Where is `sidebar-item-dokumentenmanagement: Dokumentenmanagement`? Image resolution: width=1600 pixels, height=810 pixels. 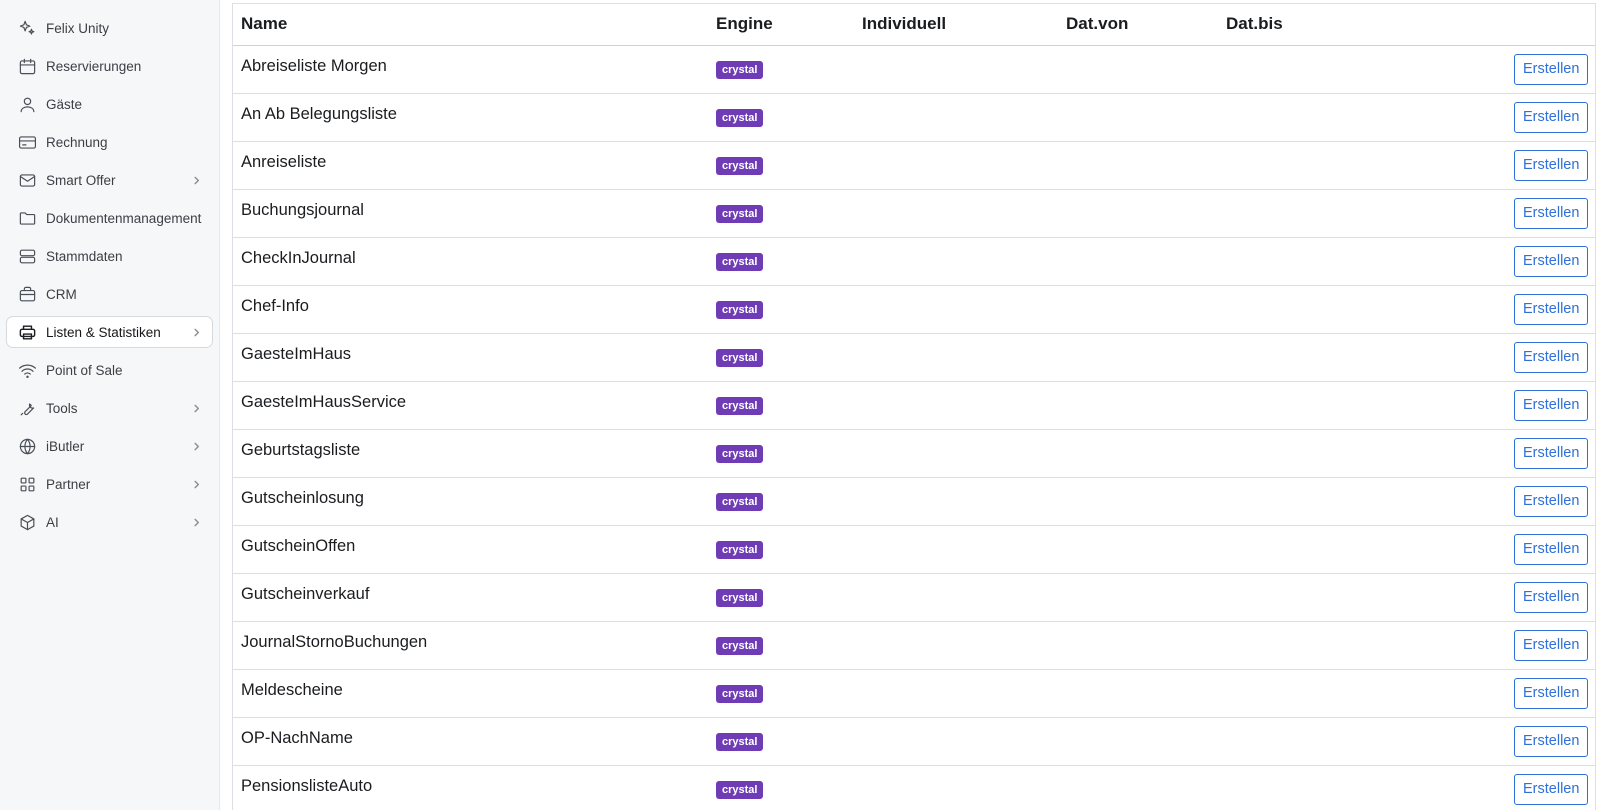 sidebar-item-dokumentenmanagement: Dokumentenmanagement is located at coordinates (109, 218).